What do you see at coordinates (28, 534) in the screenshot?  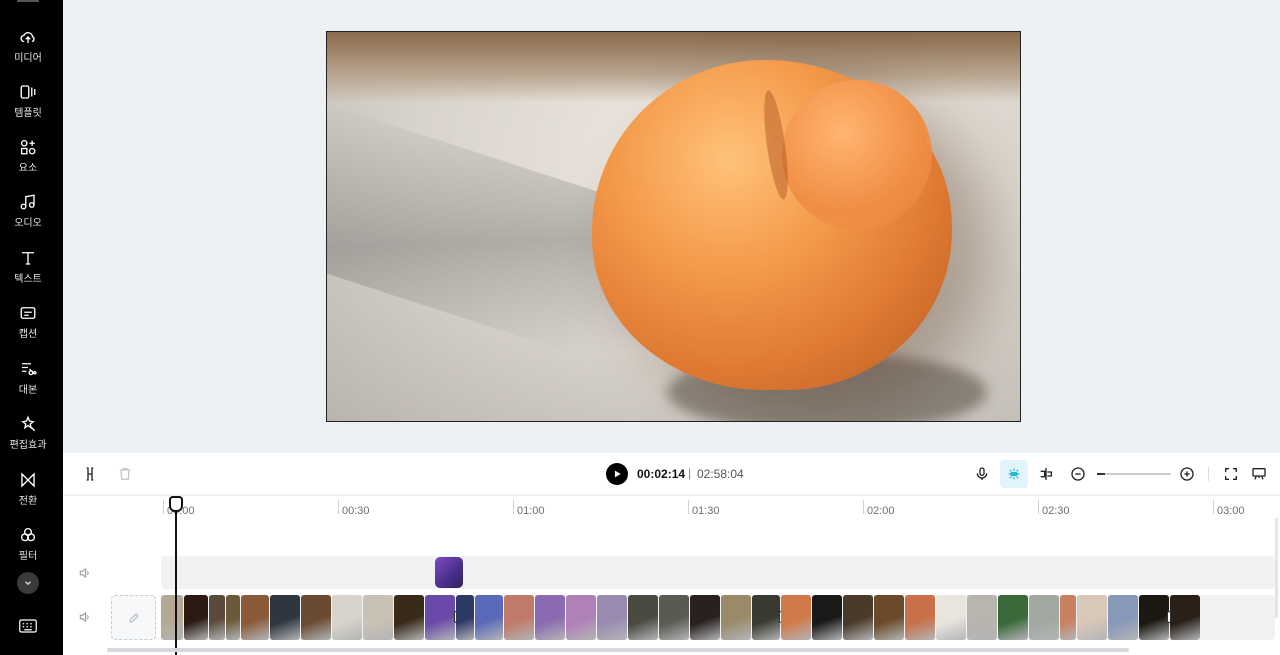 I see `filter-icon` at bounding box center [28, 534].